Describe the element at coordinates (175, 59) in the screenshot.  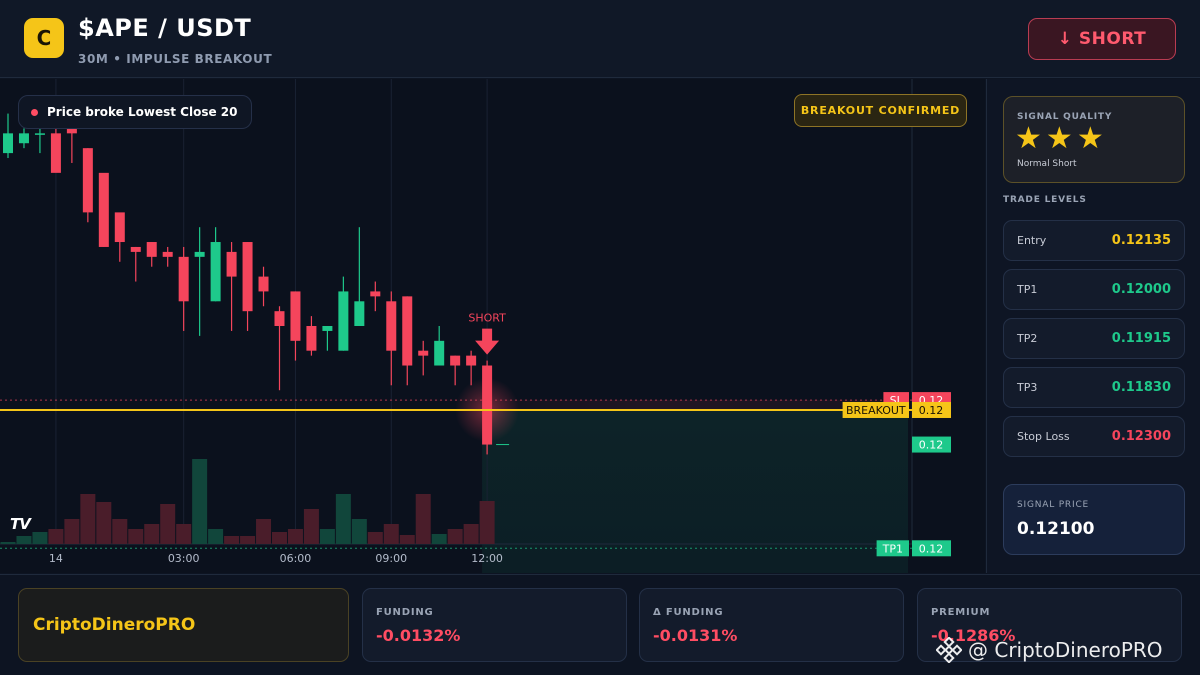
I see `timeframe-subtitle: 30M • IMPULSE BREAKOUT` at that location.